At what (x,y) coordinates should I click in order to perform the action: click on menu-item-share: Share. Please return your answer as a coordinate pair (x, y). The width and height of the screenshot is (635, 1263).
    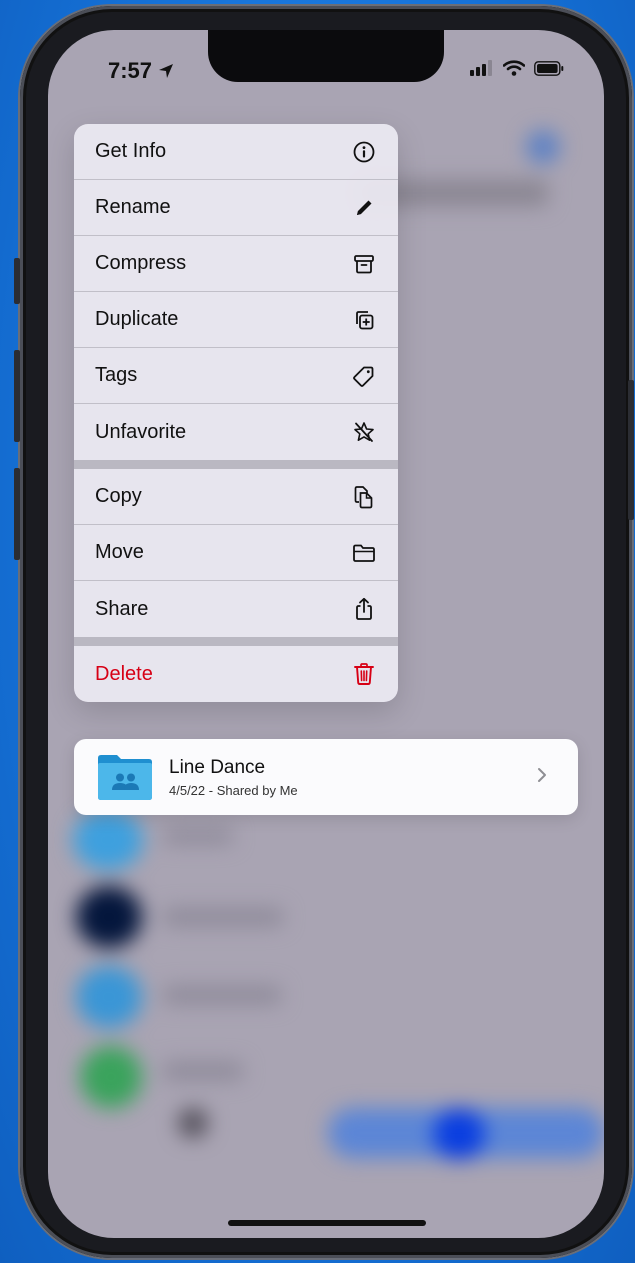
    Looking at the image, I should click on (236, 609).